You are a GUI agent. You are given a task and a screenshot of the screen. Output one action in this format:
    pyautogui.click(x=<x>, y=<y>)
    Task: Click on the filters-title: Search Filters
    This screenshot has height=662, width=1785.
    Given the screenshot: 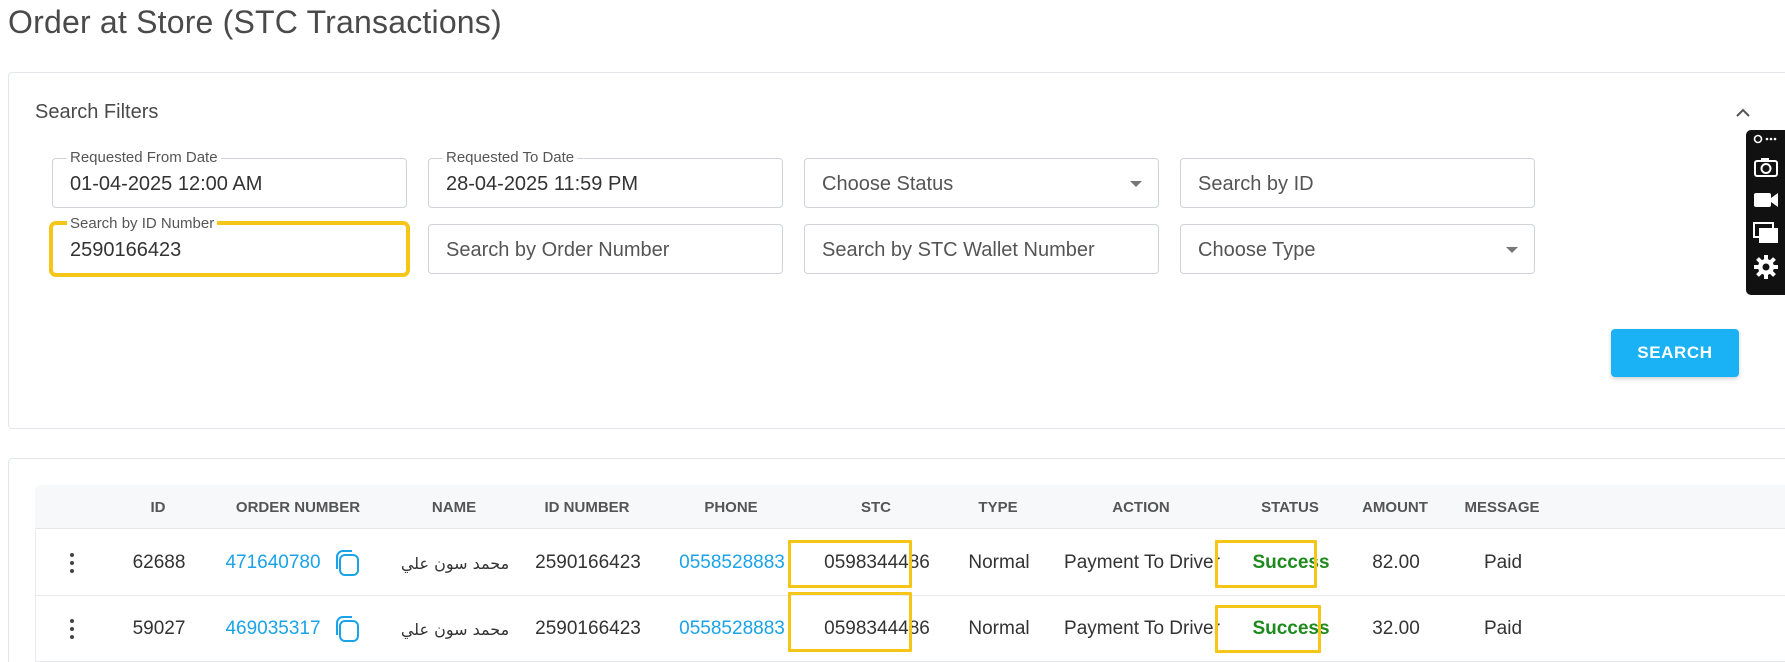 What is the action you would take?
    pyautogui.click(x=97, y=112)
    